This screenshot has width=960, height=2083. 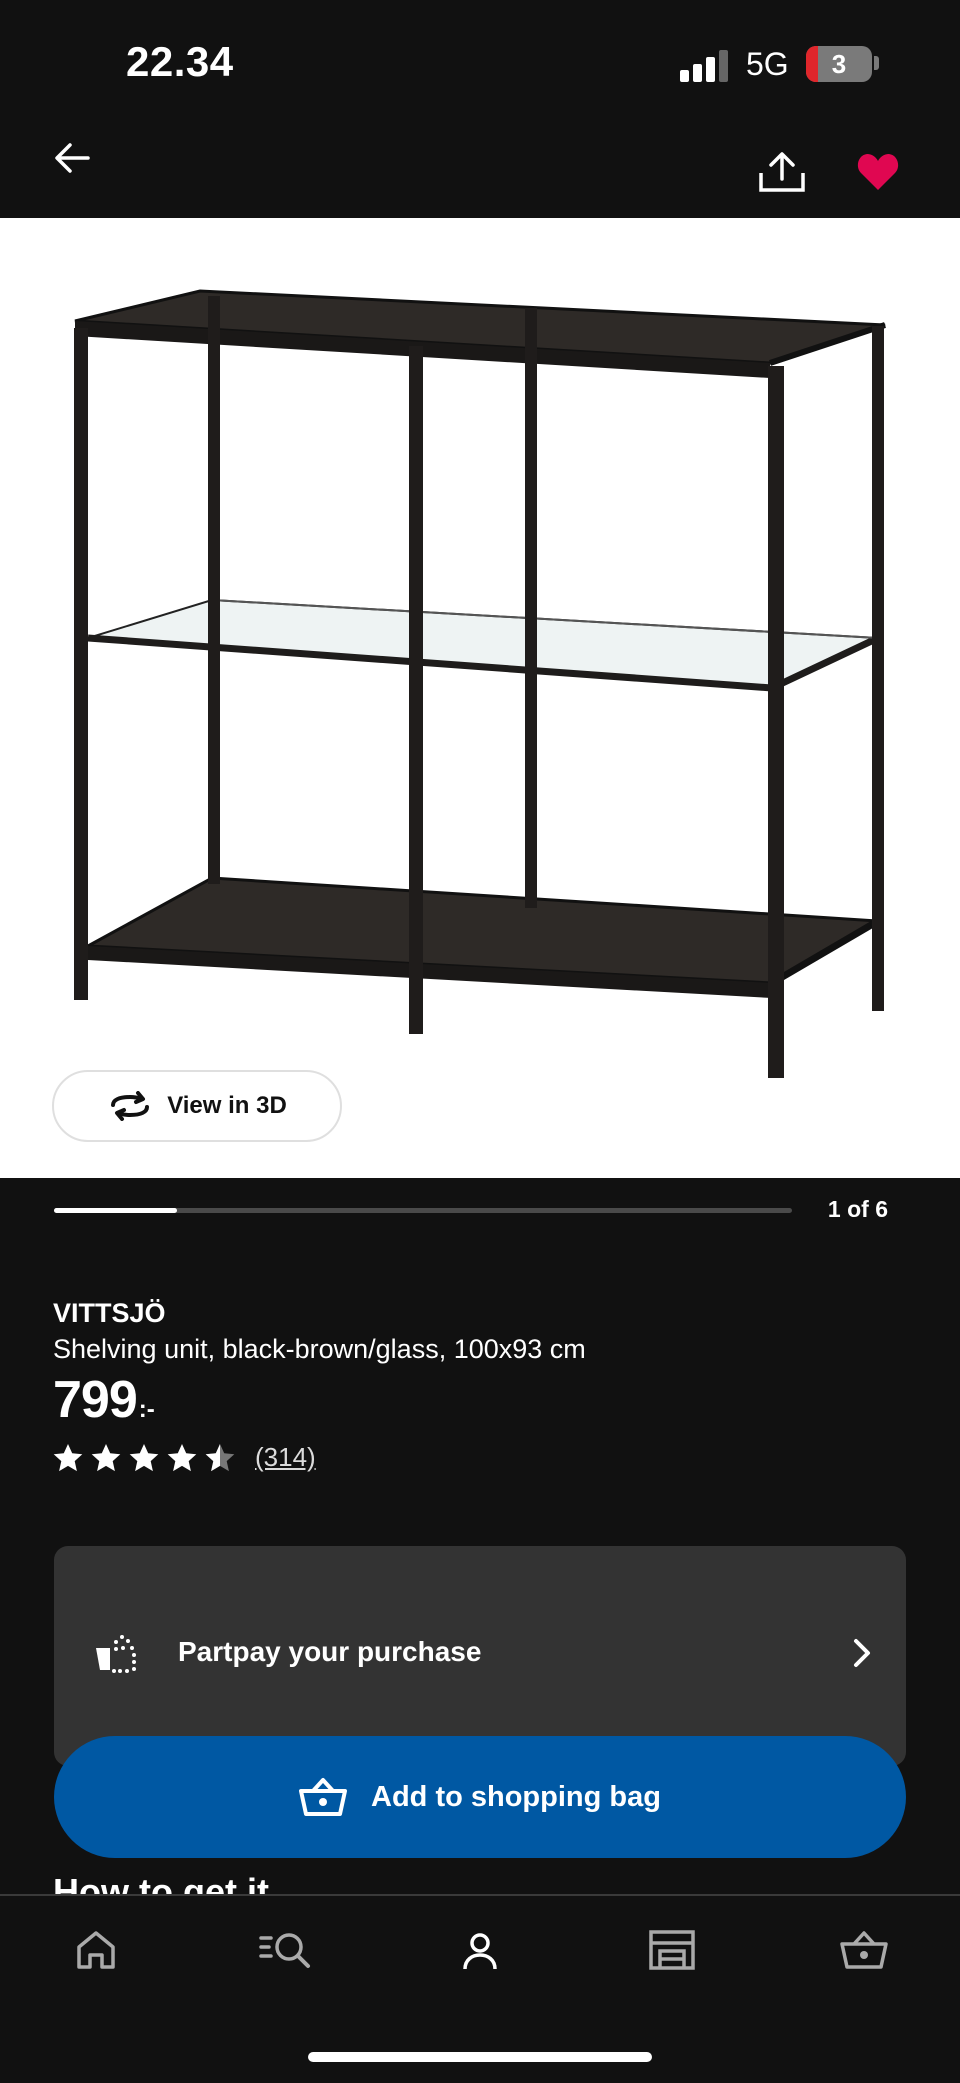 I want to click on network-type: 5G, so click(x=767, y=64).